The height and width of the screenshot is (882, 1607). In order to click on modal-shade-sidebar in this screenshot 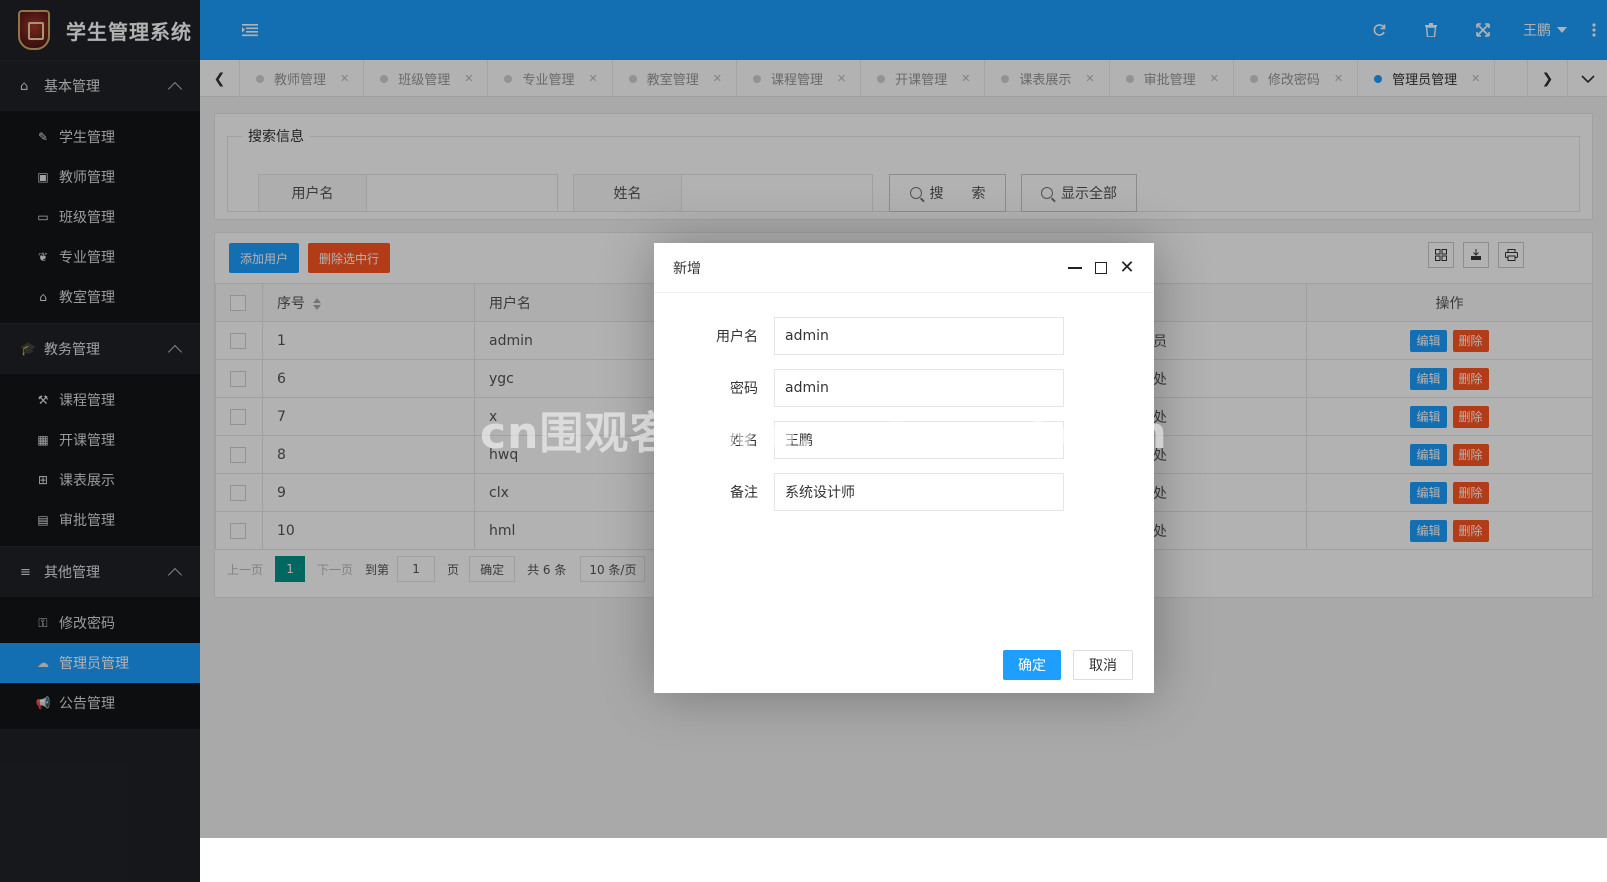, I will do `click(100, 441)`.